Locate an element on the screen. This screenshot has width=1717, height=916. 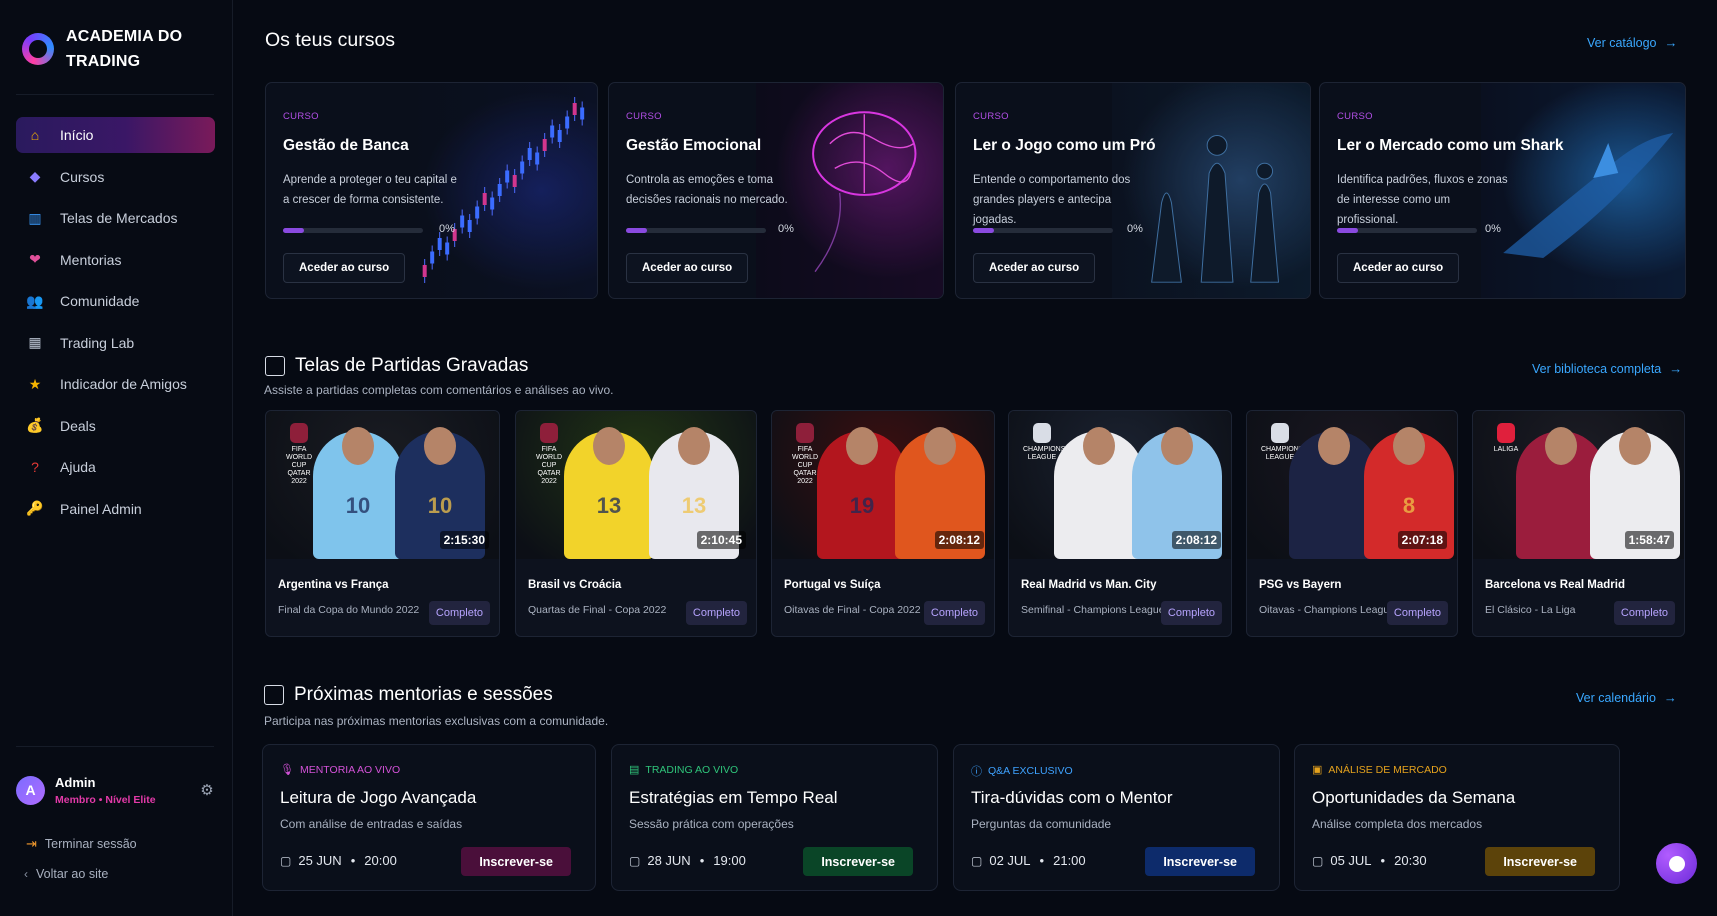
sidebar-item-trading-lab: ▦ Trading Lab is located at coordinates (115, 343).